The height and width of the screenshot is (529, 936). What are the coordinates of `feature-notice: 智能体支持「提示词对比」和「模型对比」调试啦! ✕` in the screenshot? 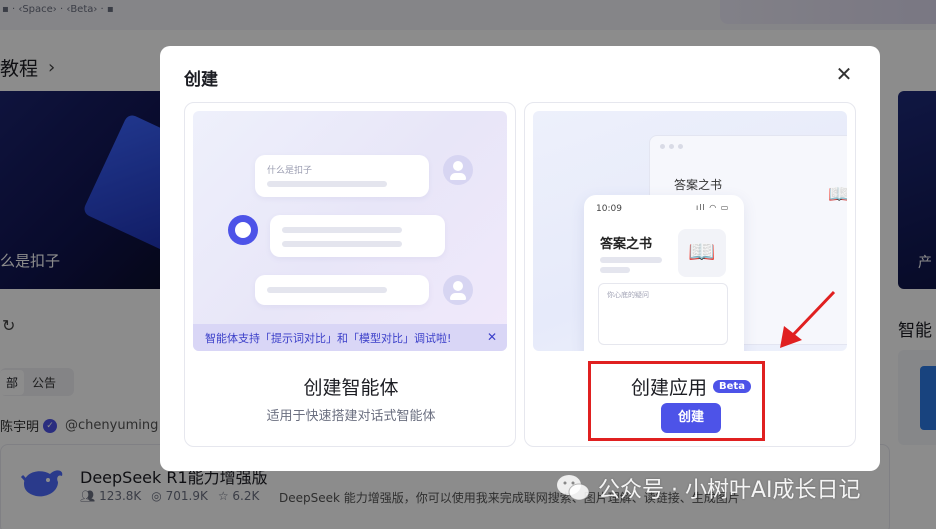 It's located at (350, 337).